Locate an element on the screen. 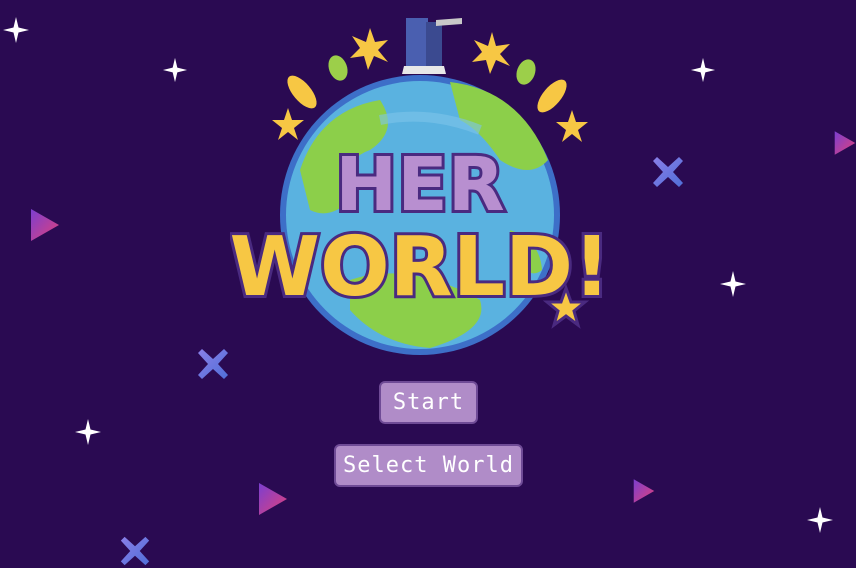 The height and width of the screenshot is (568, 856). character-legs is located at coordinates (432, 46).